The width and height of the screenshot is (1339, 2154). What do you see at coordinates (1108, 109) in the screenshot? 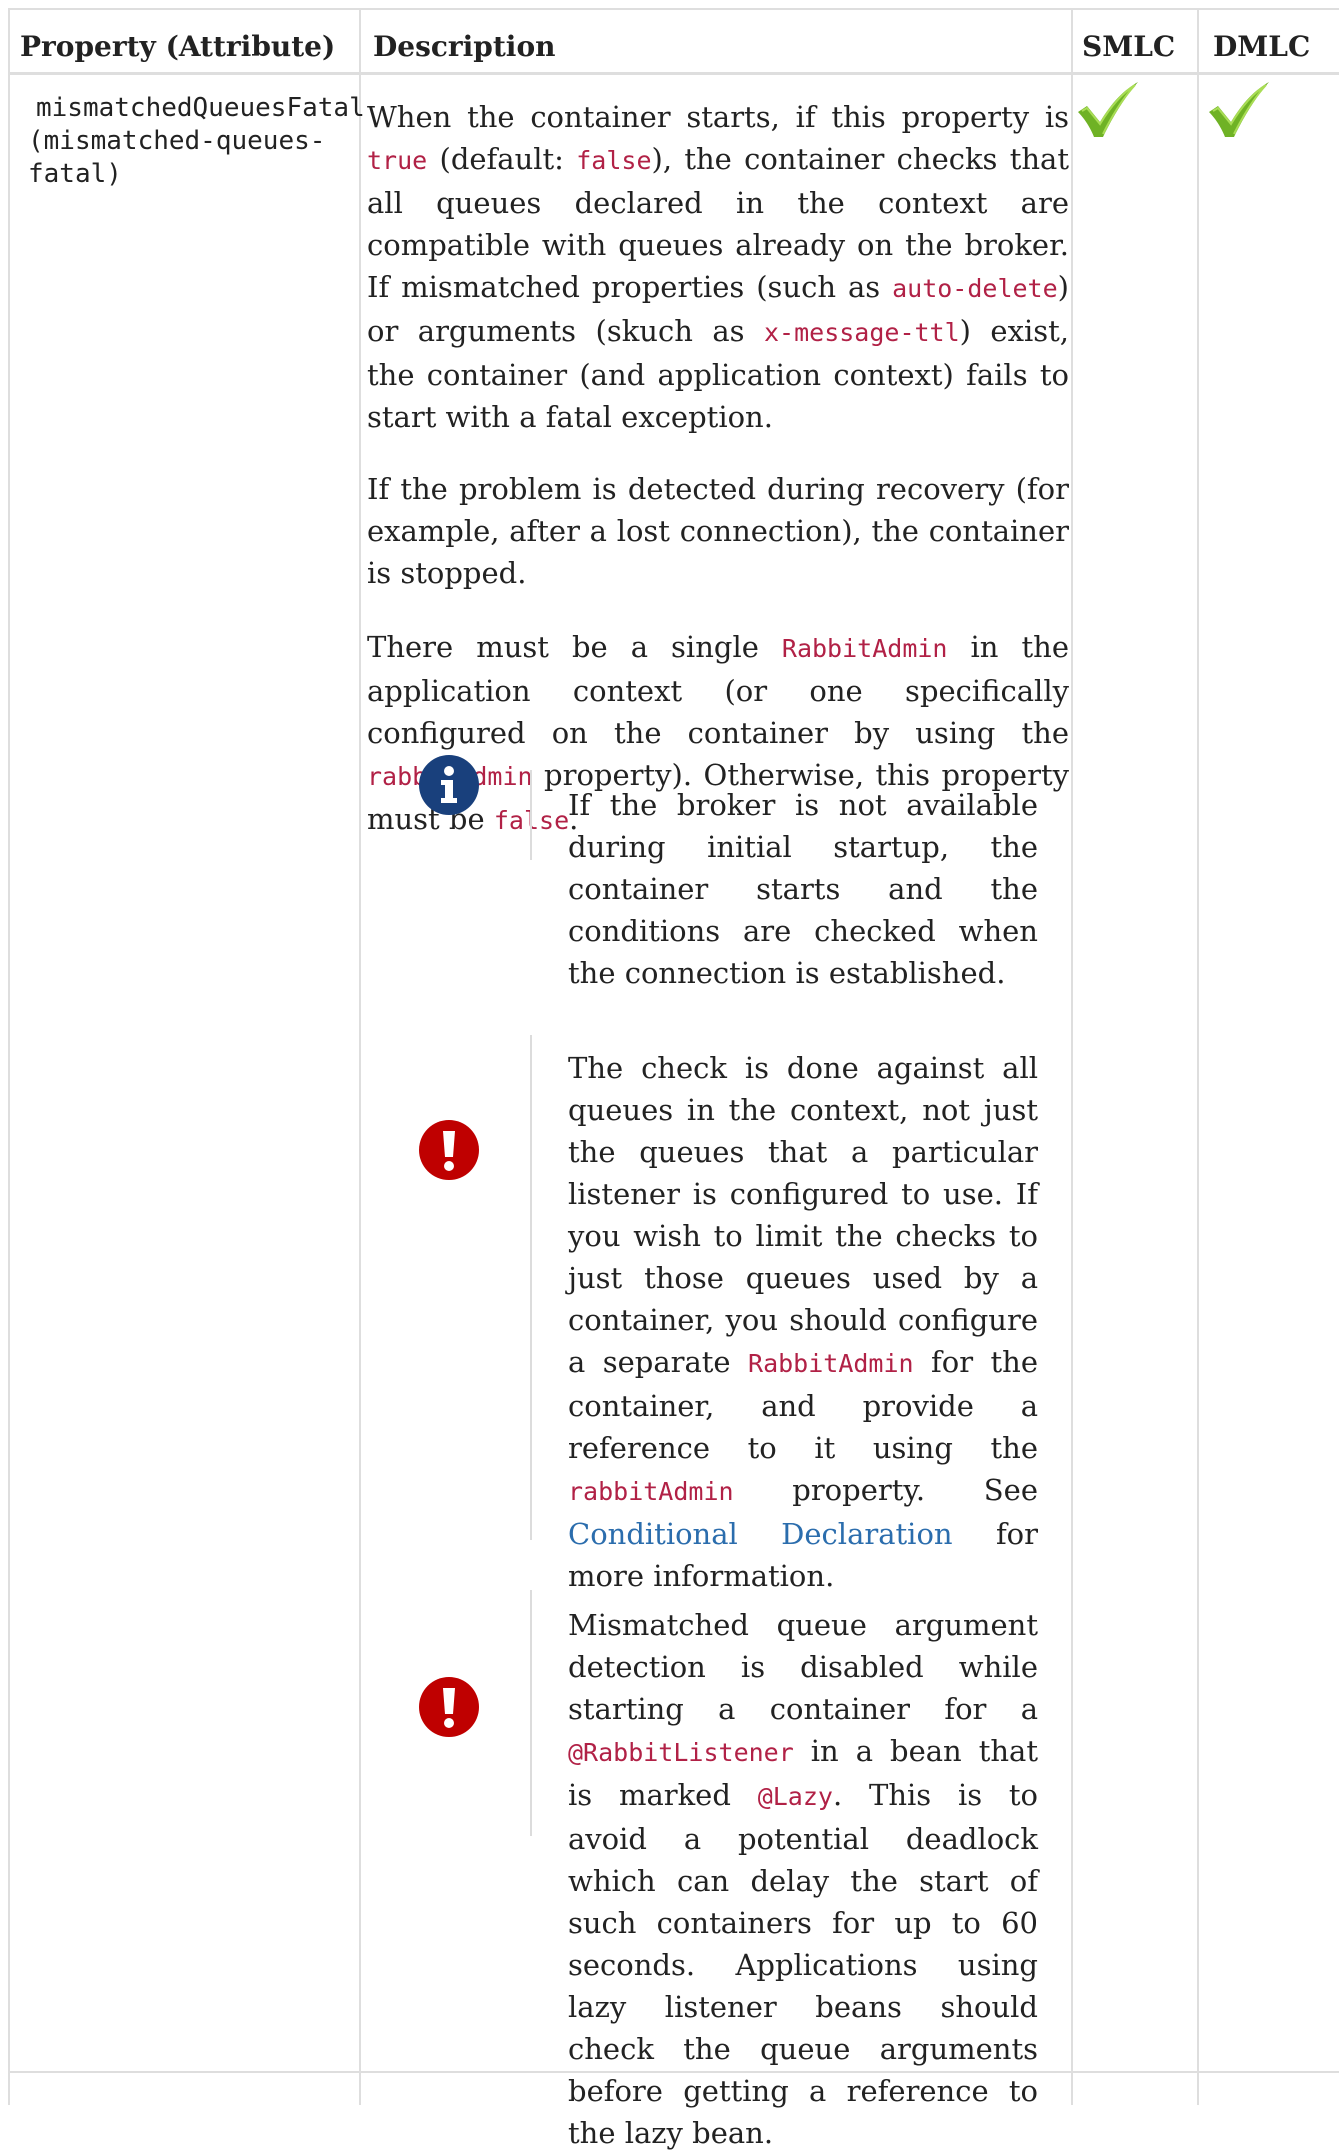
I see `smlc-checkmark-icon` at bounding box center [1108, 109].